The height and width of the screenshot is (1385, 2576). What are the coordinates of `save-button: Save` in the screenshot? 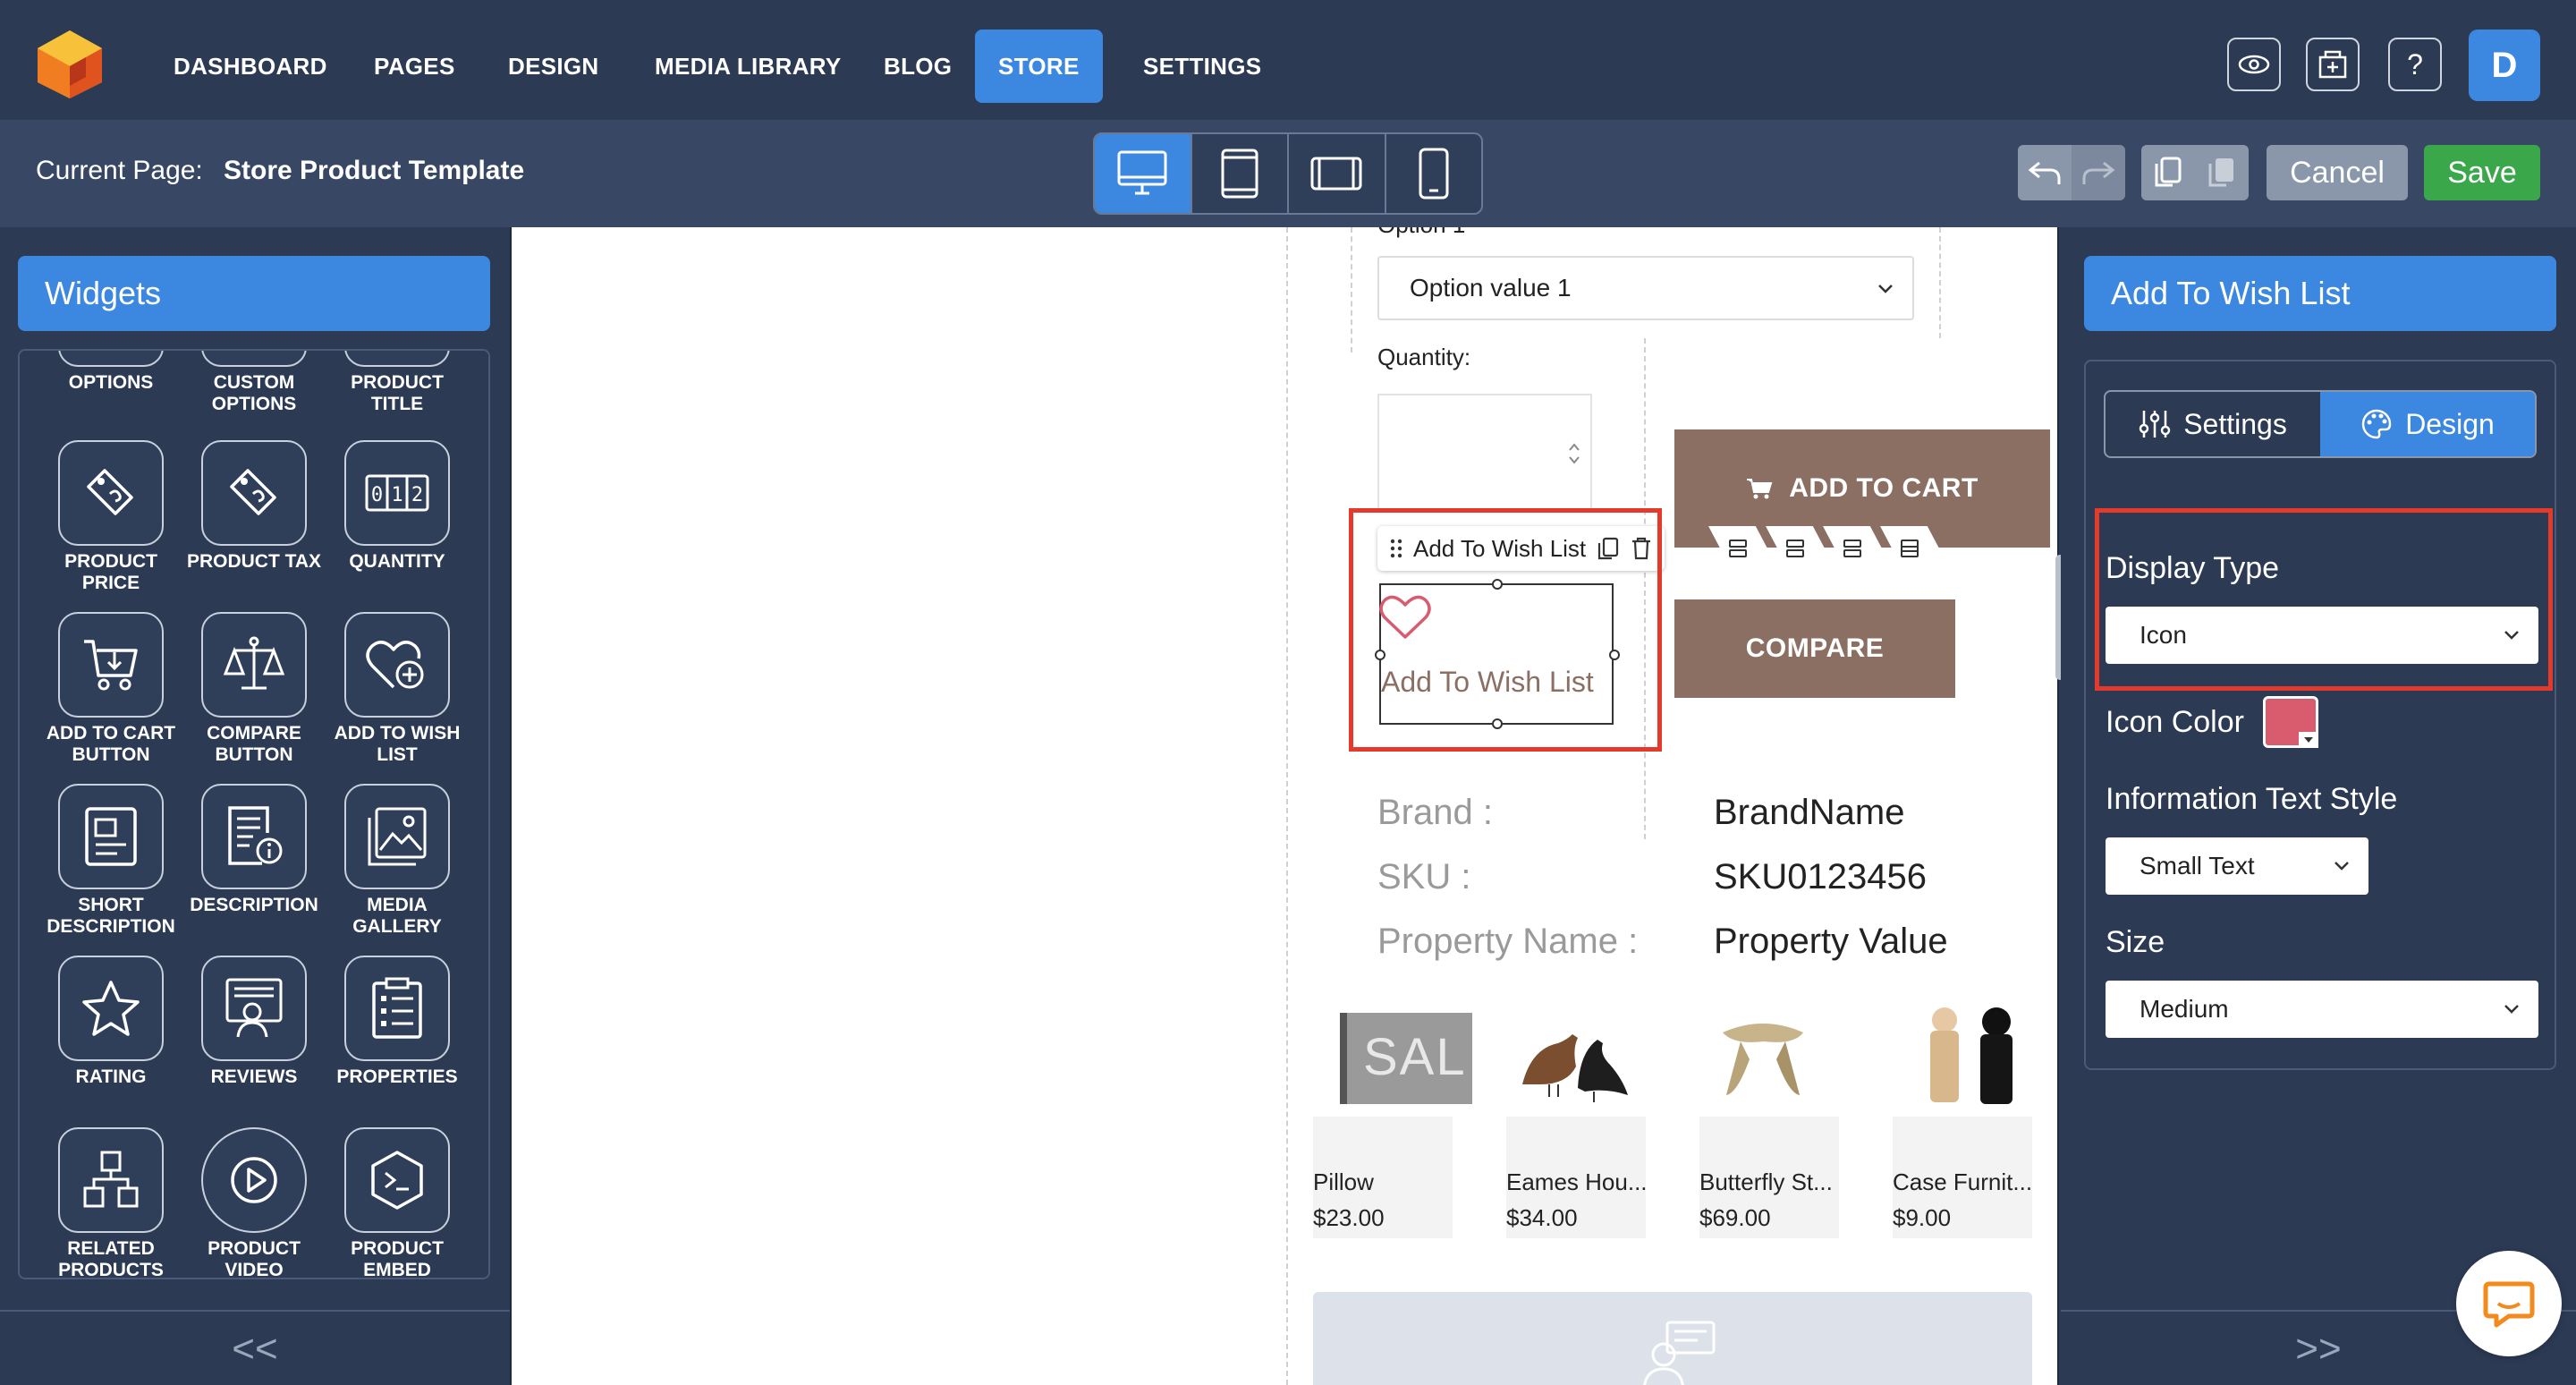 It's located at (2482, 172).